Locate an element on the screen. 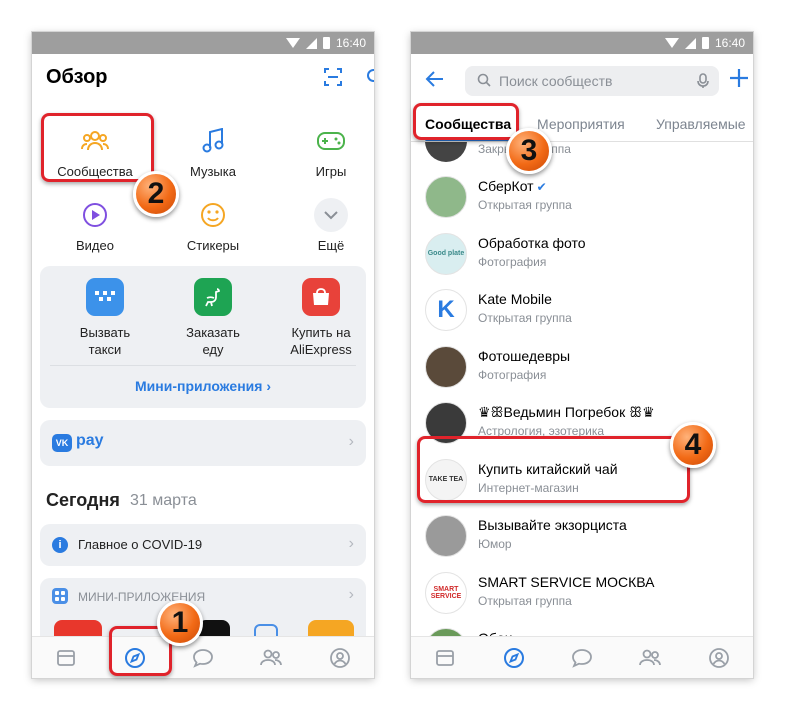  vk-pay-card: VK pay › is located at coordinates (203, 443).